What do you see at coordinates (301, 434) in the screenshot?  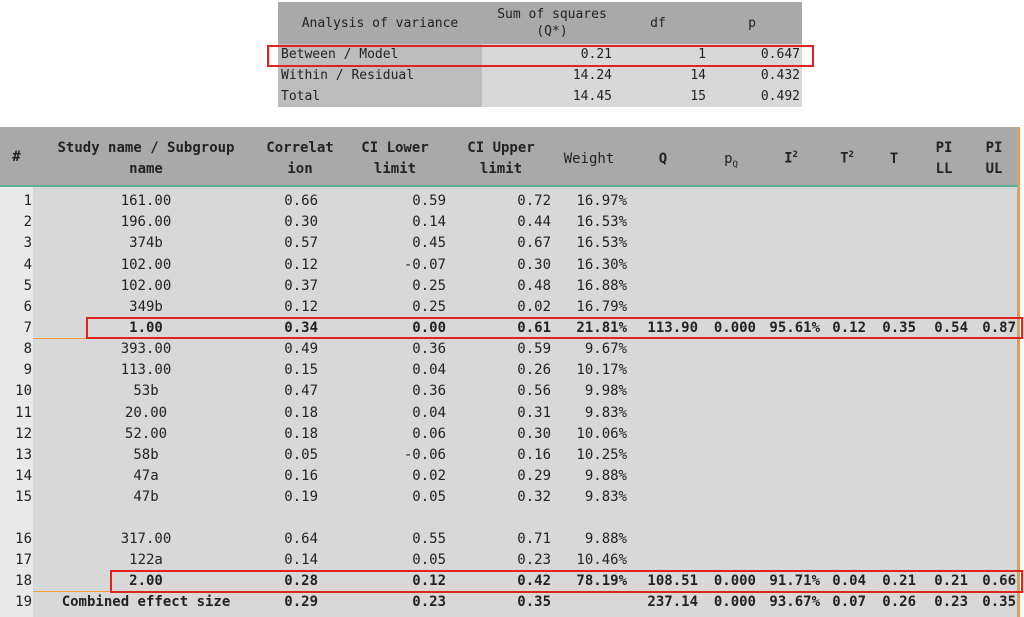 I see `correlation: 0.18` at bounding box center [301, 434].